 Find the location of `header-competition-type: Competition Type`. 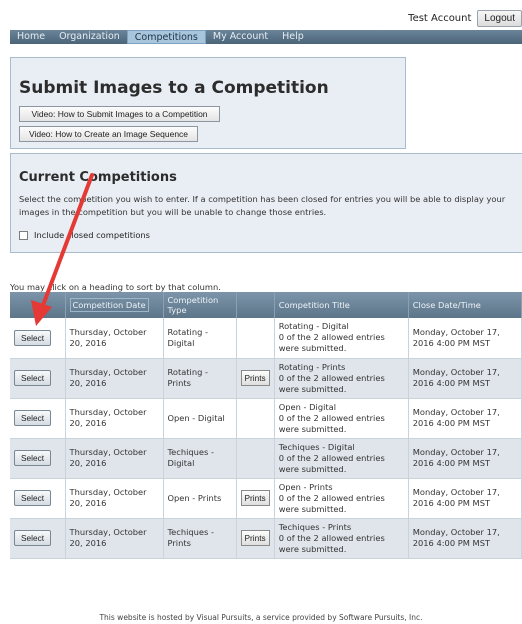

header-competition-type: Competition Type is located at coordinates (200, 305).